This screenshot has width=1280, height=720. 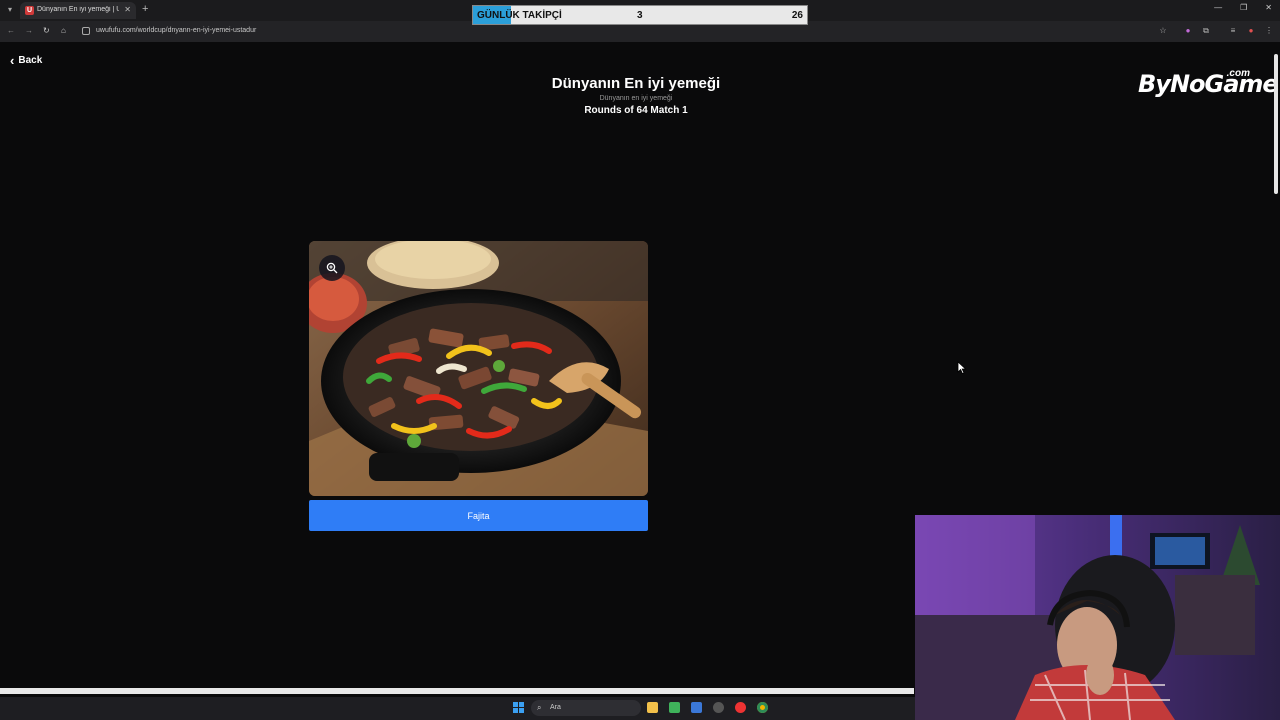 What do you see at coordinates (1206, 31) in the screenshot?
I see `extensions-puzzle-icon: ⧉` at bounding box center [1206, 31].